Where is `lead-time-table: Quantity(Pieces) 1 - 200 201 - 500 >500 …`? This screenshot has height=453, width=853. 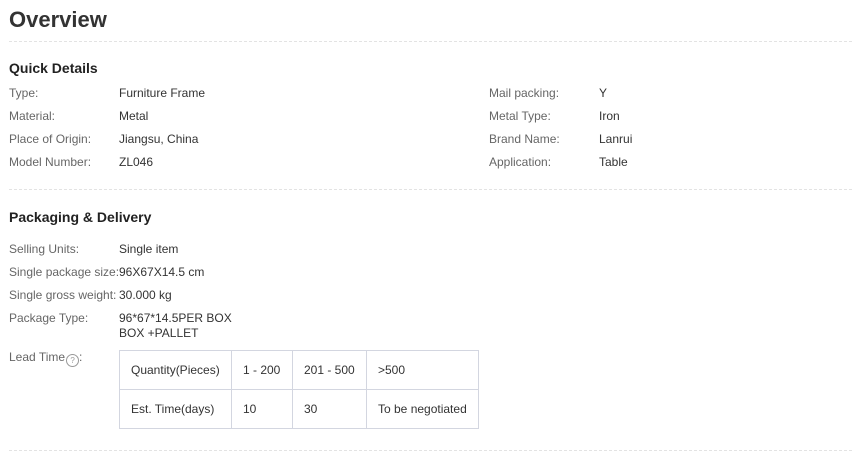 lead-time-table: Quantity(Pieces) 1 - 200 201 - 500 >500 … is located at coordinates (299, 389).